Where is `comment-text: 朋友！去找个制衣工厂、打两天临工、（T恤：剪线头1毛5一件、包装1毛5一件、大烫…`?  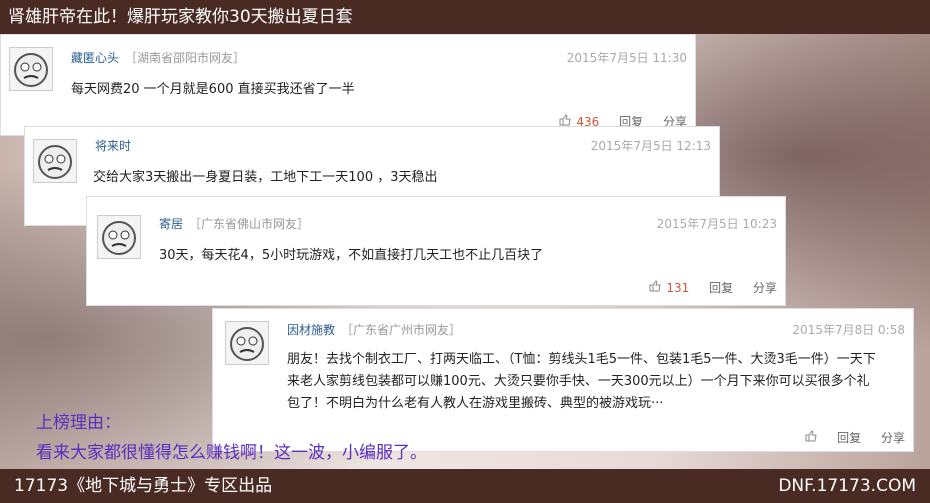 comment-text: 朋友！去找个制衣工厂、打两天临工、（T恤：剪线头1毛5一件、包装1毛5一件、大烫… is located at coordinates (581, 382).